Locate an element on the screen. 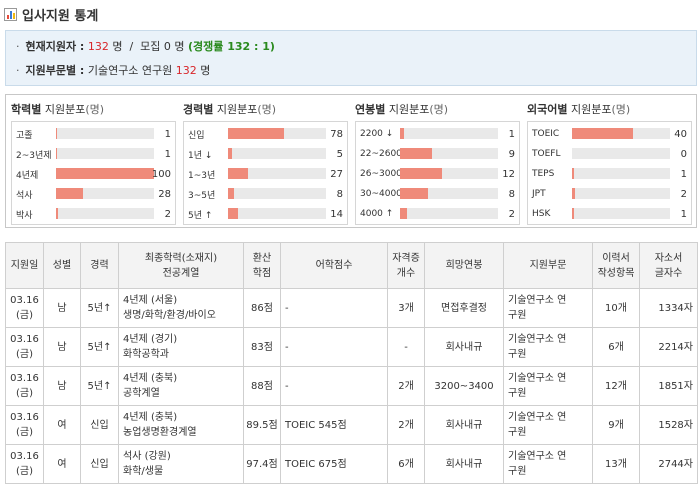 This screenshot has width=700, height=485. group-title: 외국어별 지원분포(명) is located at coordinates (609, 109).